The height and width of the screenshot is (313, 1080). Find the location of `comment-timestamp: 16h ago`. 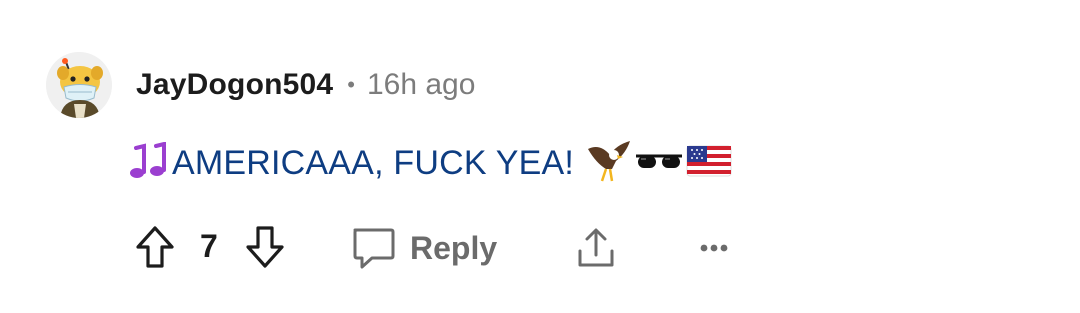

comment-timestamp: 16h ago is located at coordinates (421, 84).